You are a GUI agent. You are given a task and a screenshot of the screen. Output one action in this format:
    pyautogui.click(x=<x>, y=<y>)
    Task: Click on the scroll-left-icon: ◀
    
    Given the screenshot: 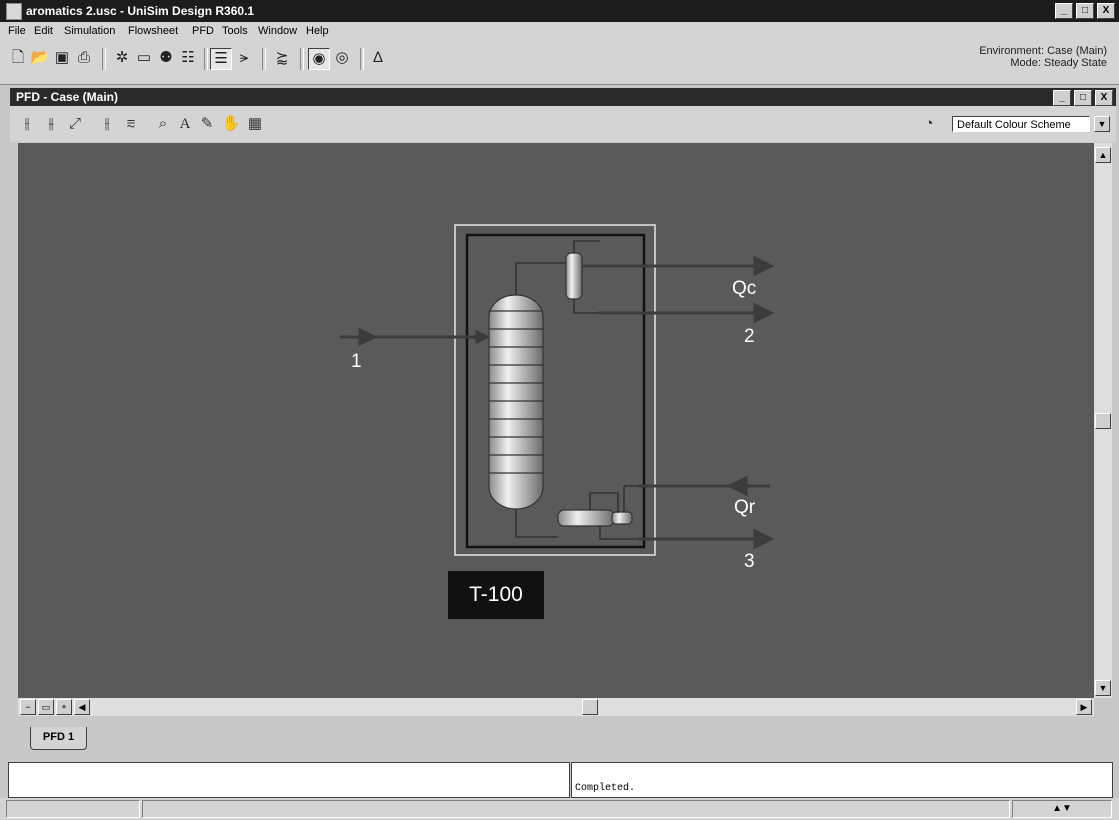 What is the action you would take?
    pyautogui.click(x=82, y=707)
    